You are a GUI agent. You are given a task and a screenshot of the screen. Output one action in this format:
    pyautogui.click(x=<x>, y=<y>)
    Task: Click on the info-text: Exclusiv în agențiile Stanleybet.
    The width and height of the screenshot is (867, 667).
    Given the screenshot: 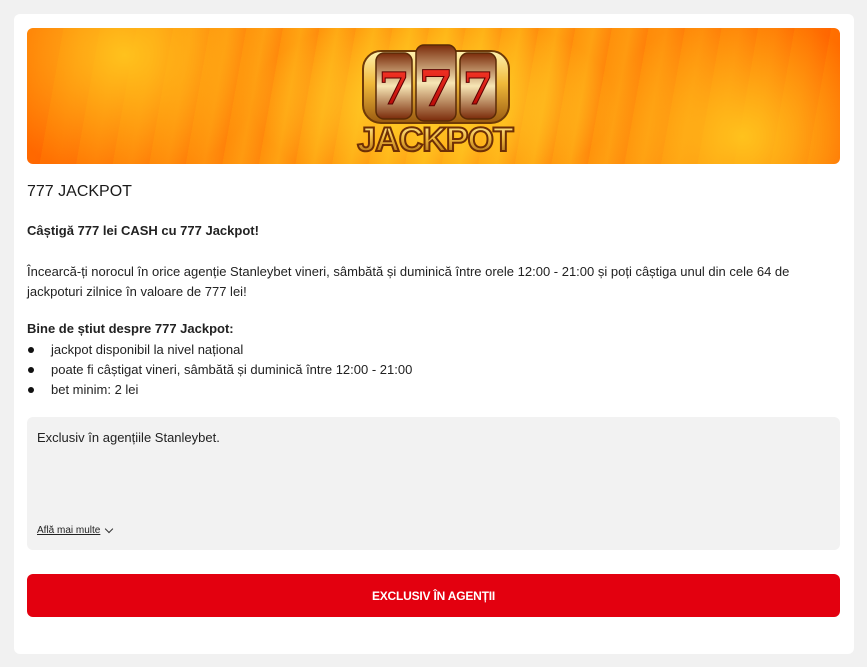 What is the action you would take?
    pyautogui.click(x=128, y=437)
    